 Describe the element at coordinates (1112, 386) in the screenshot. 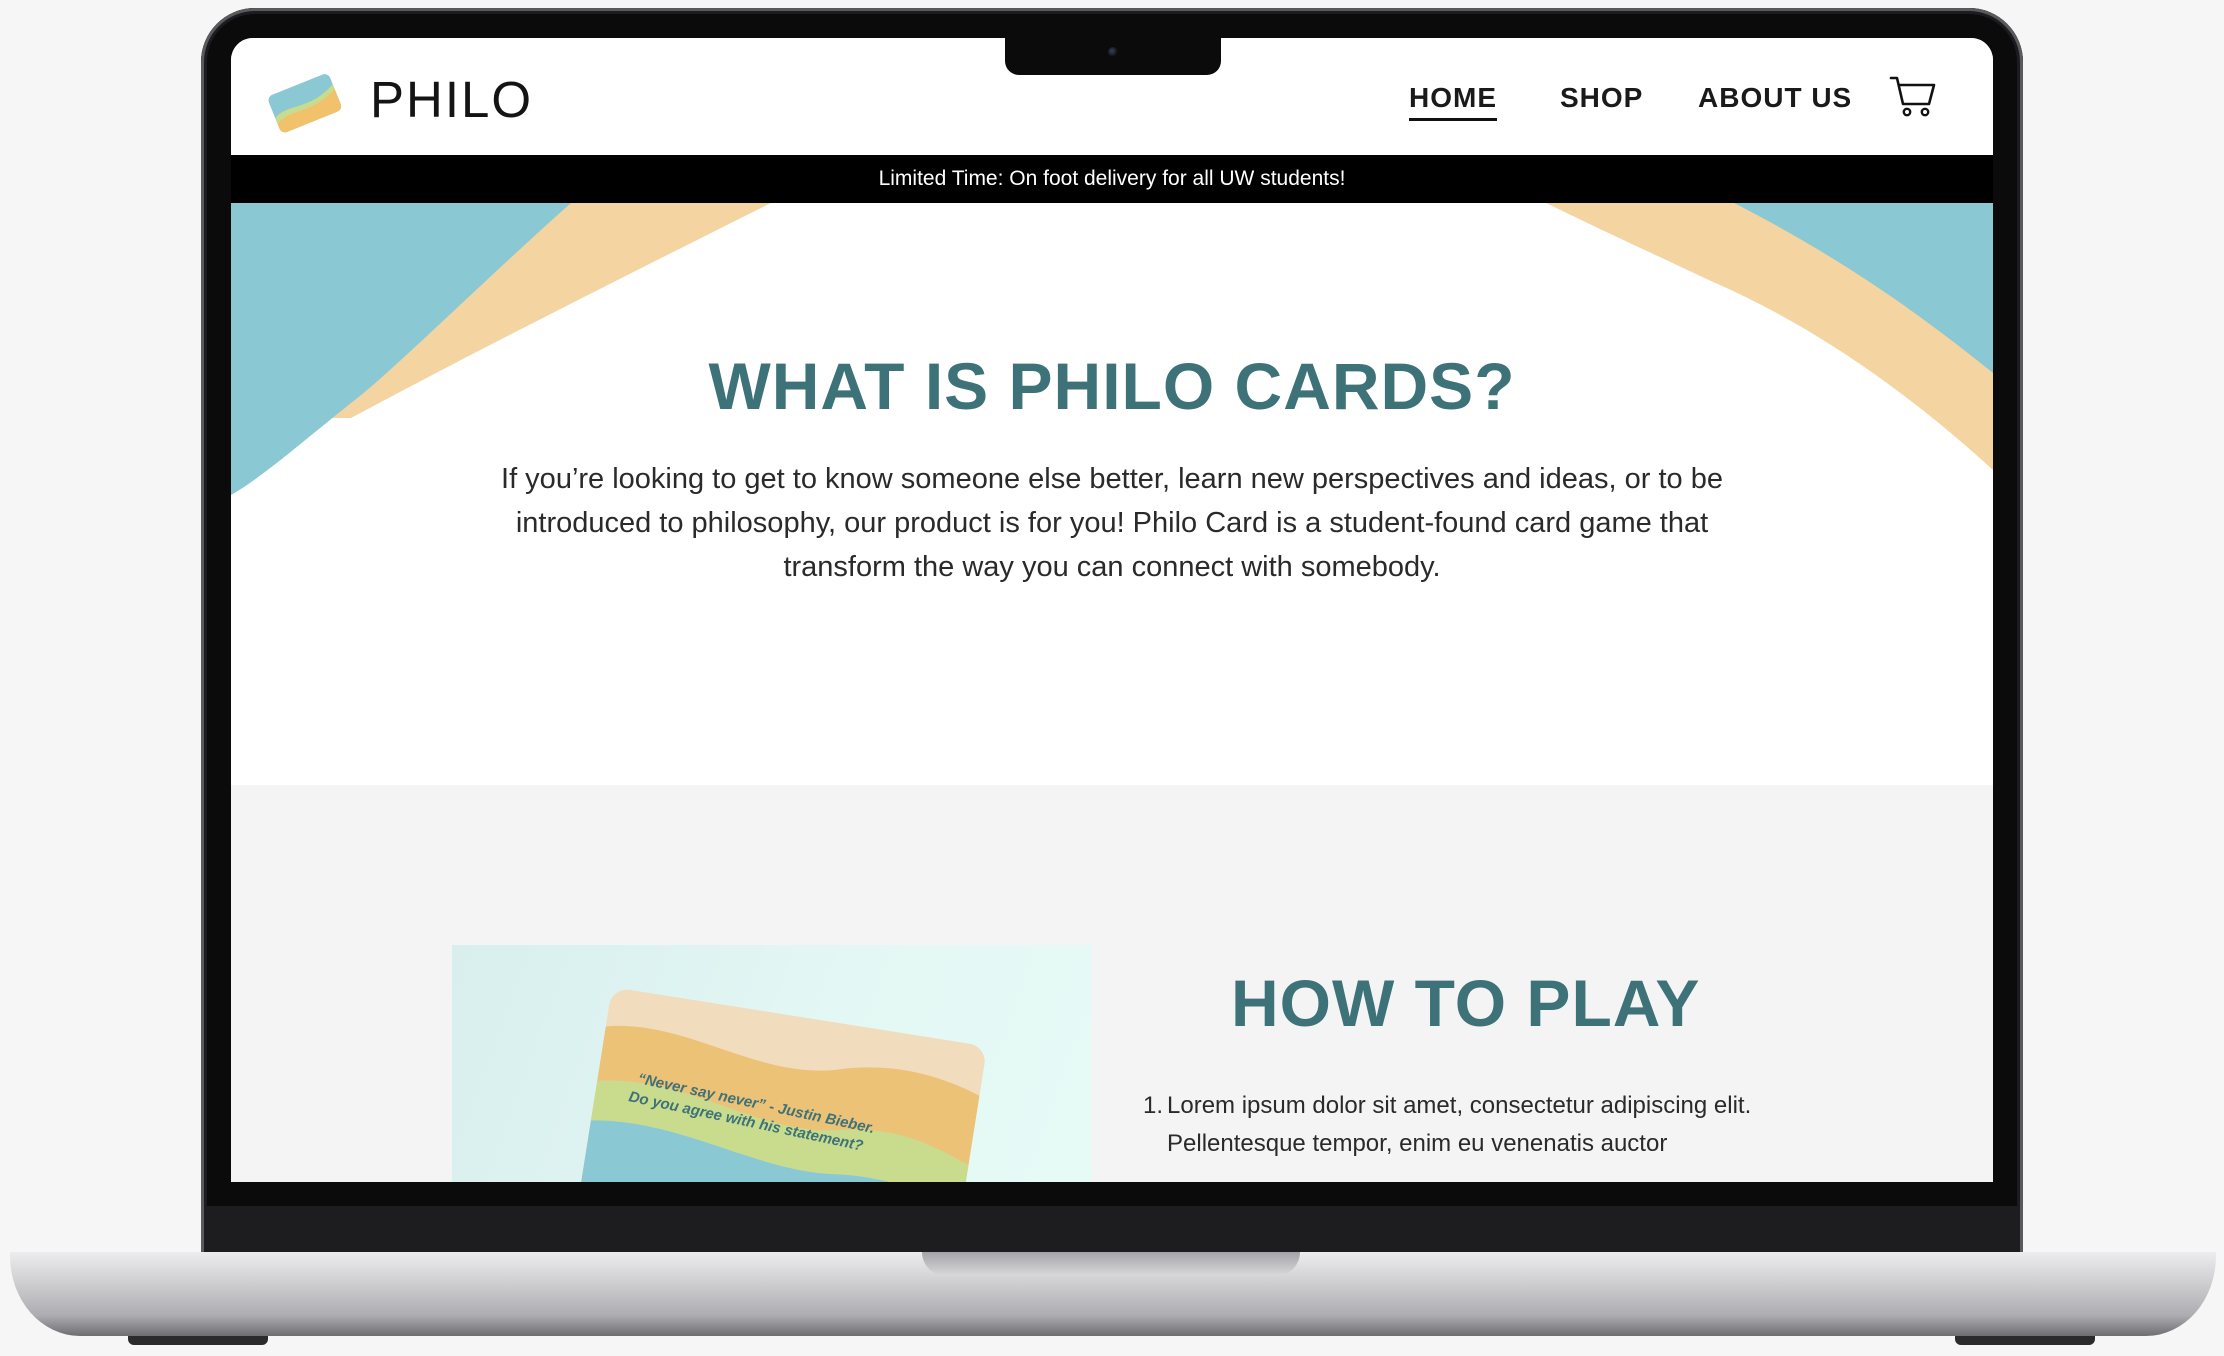

I see `hero-title: WHAT IS PHILO CARDS?` at that location.